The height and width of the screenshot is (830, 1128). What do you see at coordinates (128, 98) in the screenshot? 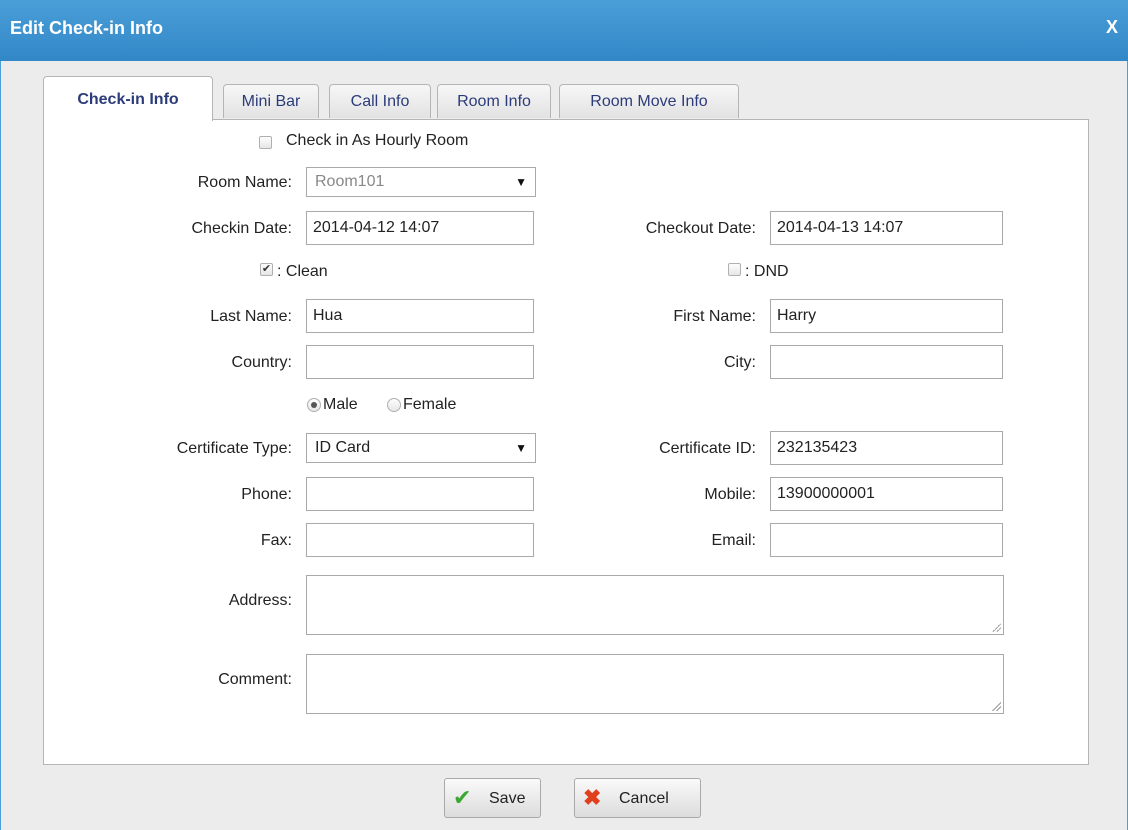
I see `tab-check-in-info: Check-in Info` at bounding box center [128, 98].